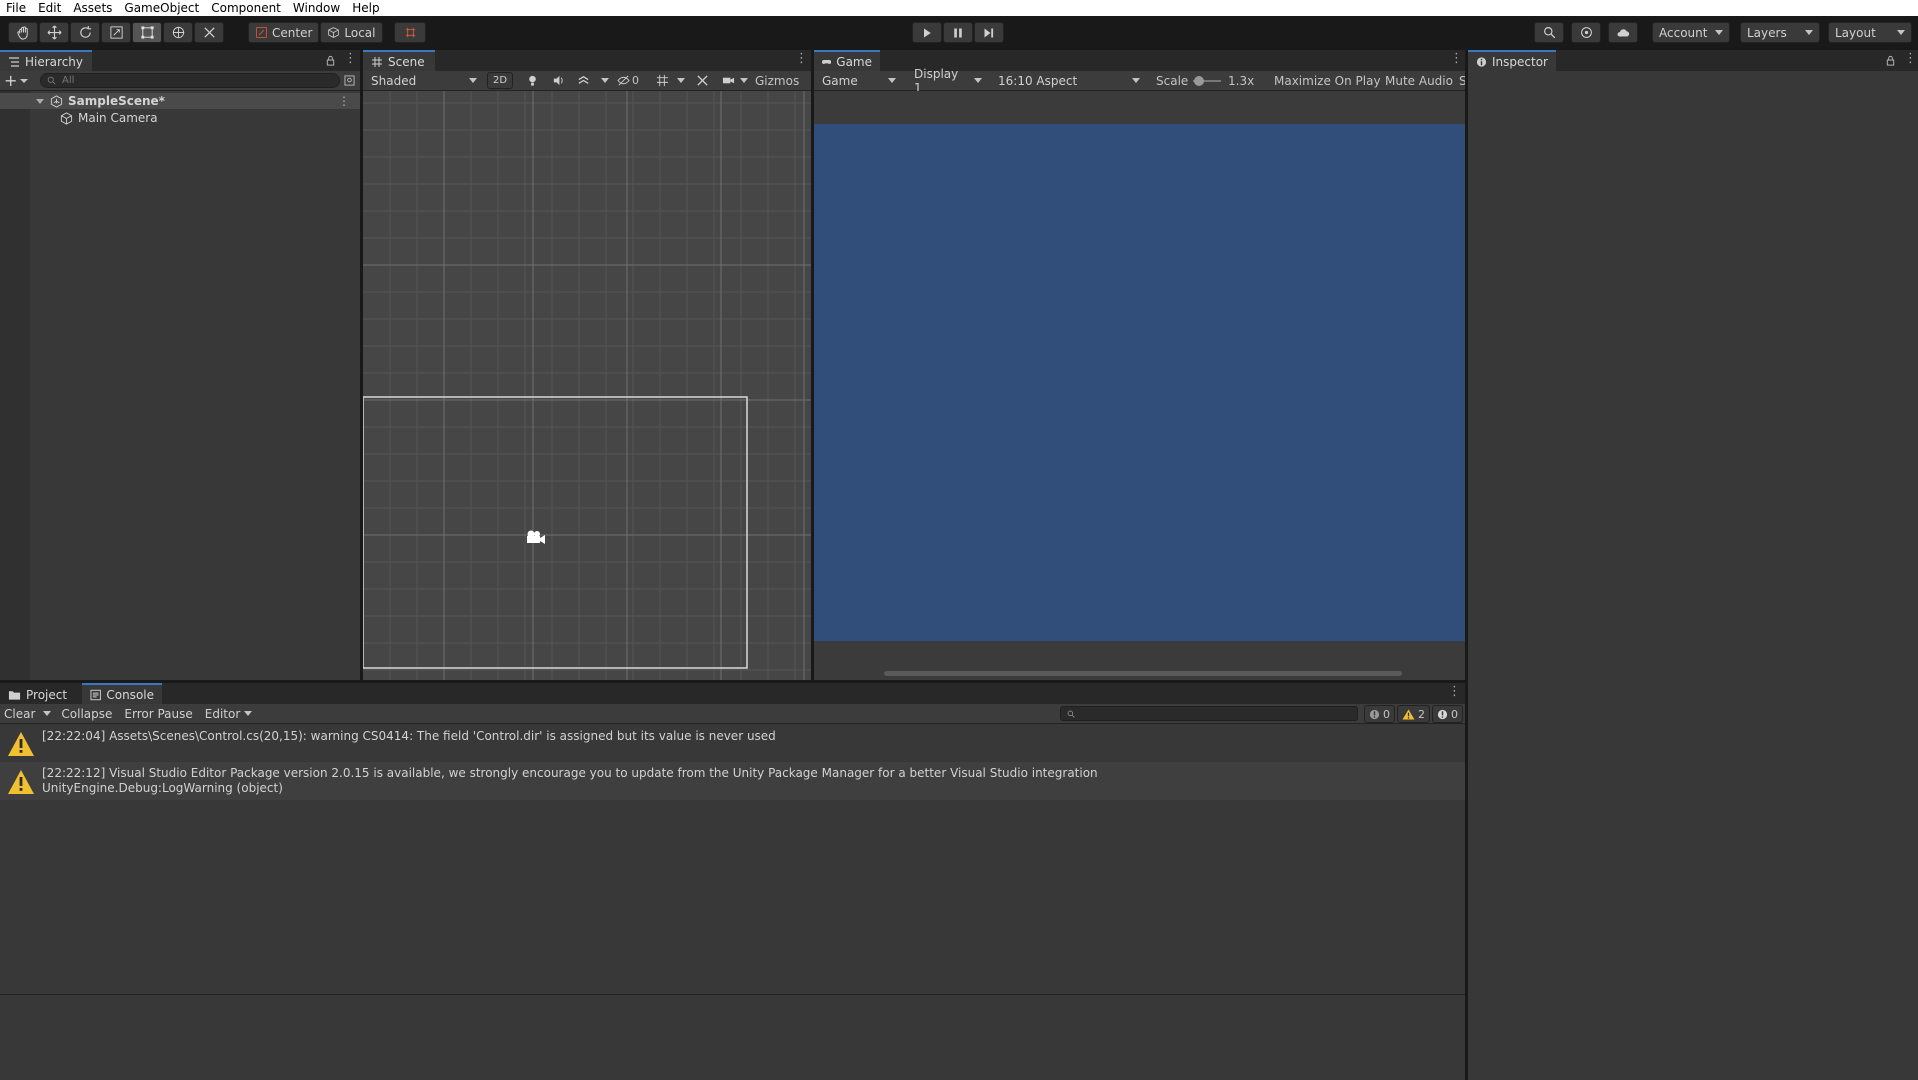  I want to click on search-scope-icon, so click(349, 80).